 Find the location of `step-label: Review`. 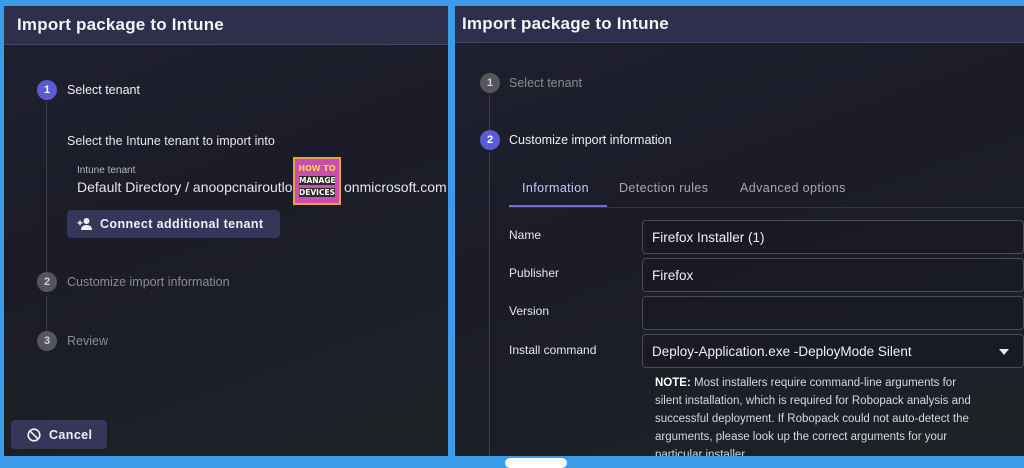

step-label: Review is located at coordinates (87, 341).